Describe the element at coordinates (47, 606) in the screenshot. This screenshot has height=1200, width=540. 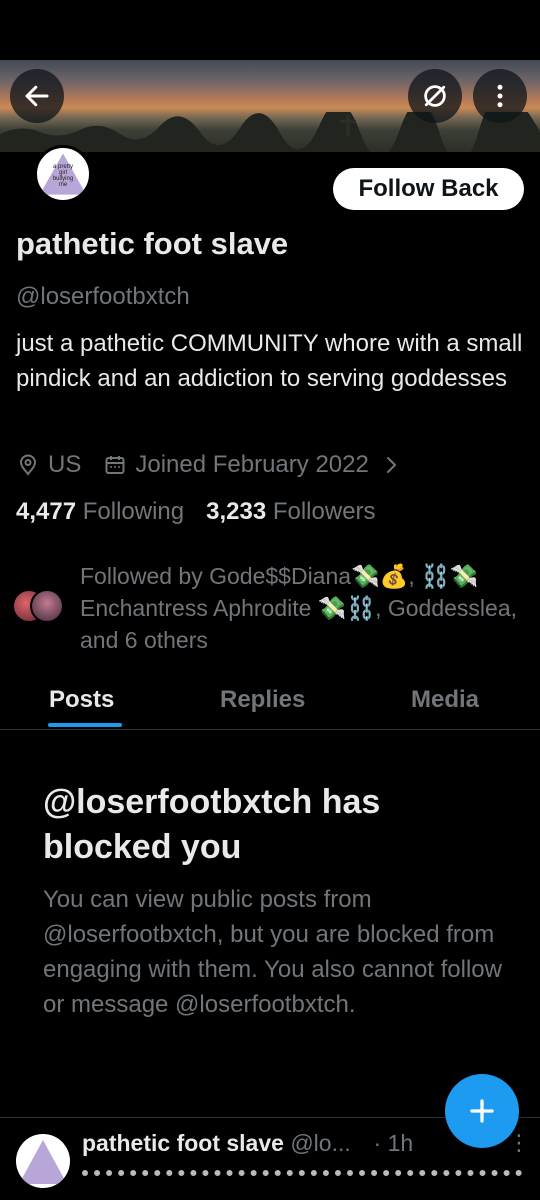
I see `follower-avatar` at that location.